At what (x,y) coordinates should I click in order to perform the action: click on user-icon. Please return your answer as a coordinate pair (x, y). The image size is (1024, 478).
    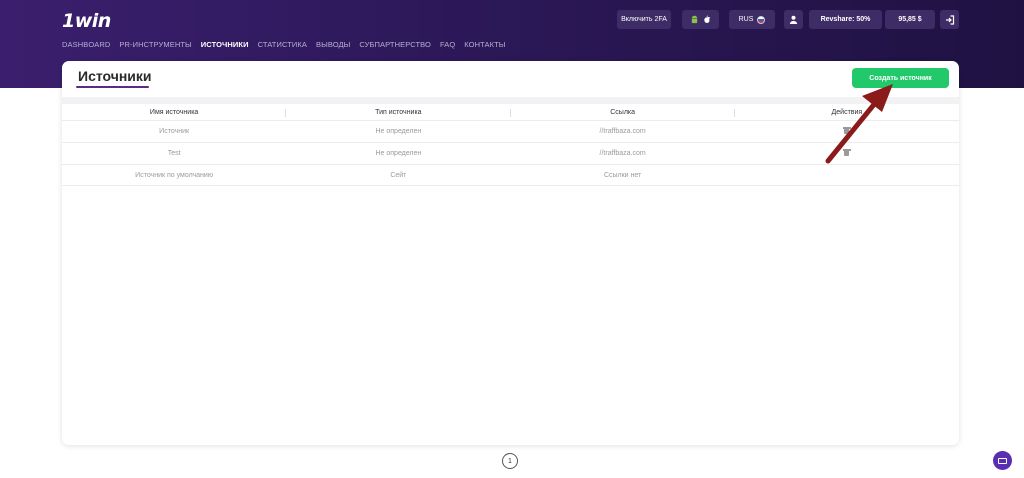
    Looking at the image, I should click on (793, 19).